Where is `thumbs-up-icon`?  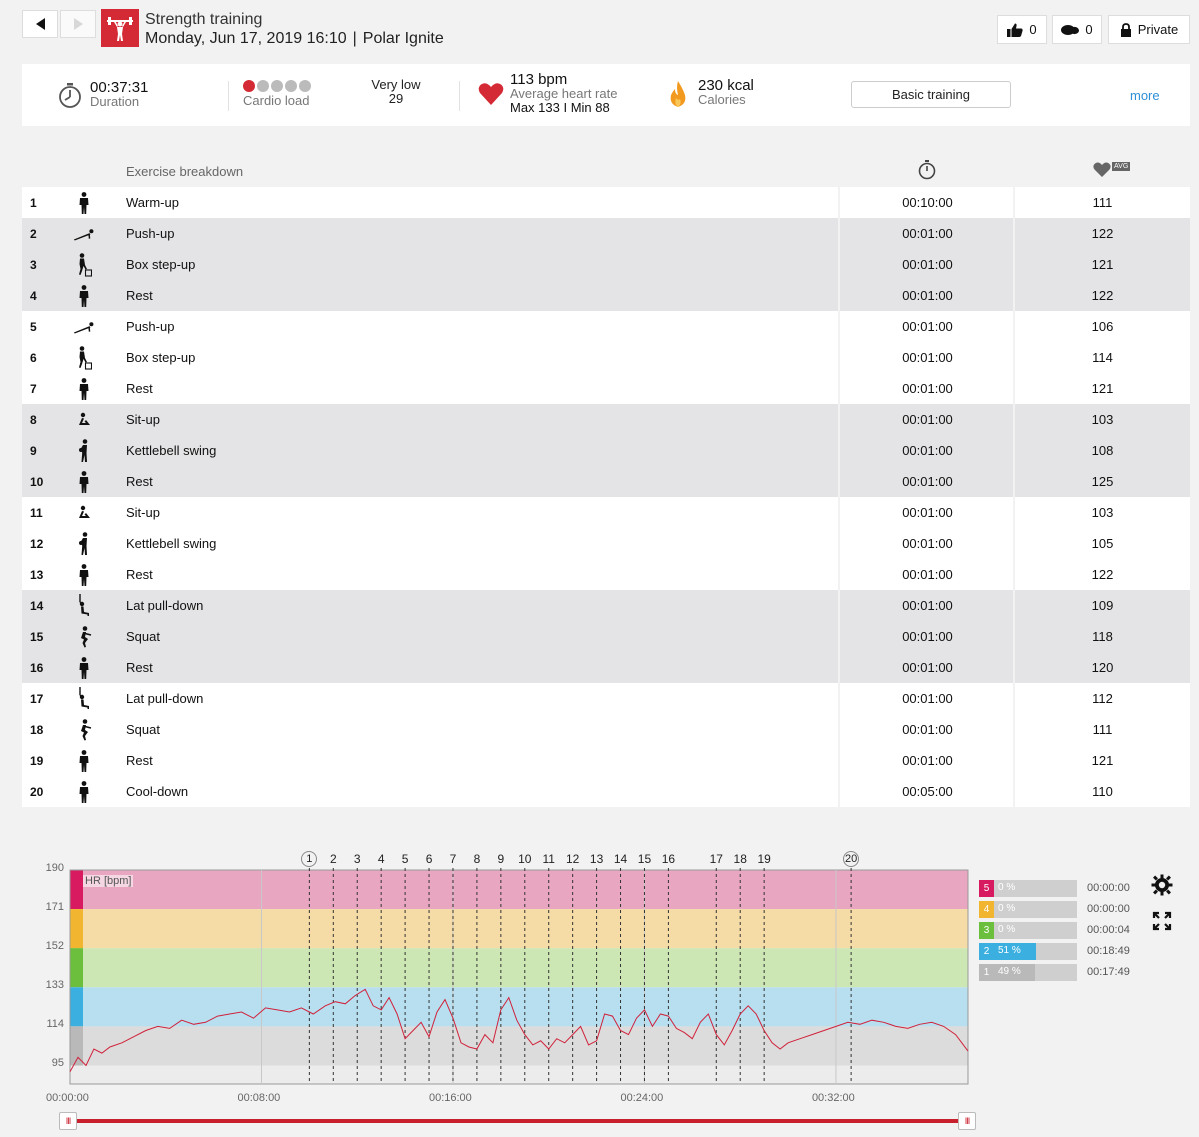 thumbs-up-icon is located at coordinates (1015, 30).